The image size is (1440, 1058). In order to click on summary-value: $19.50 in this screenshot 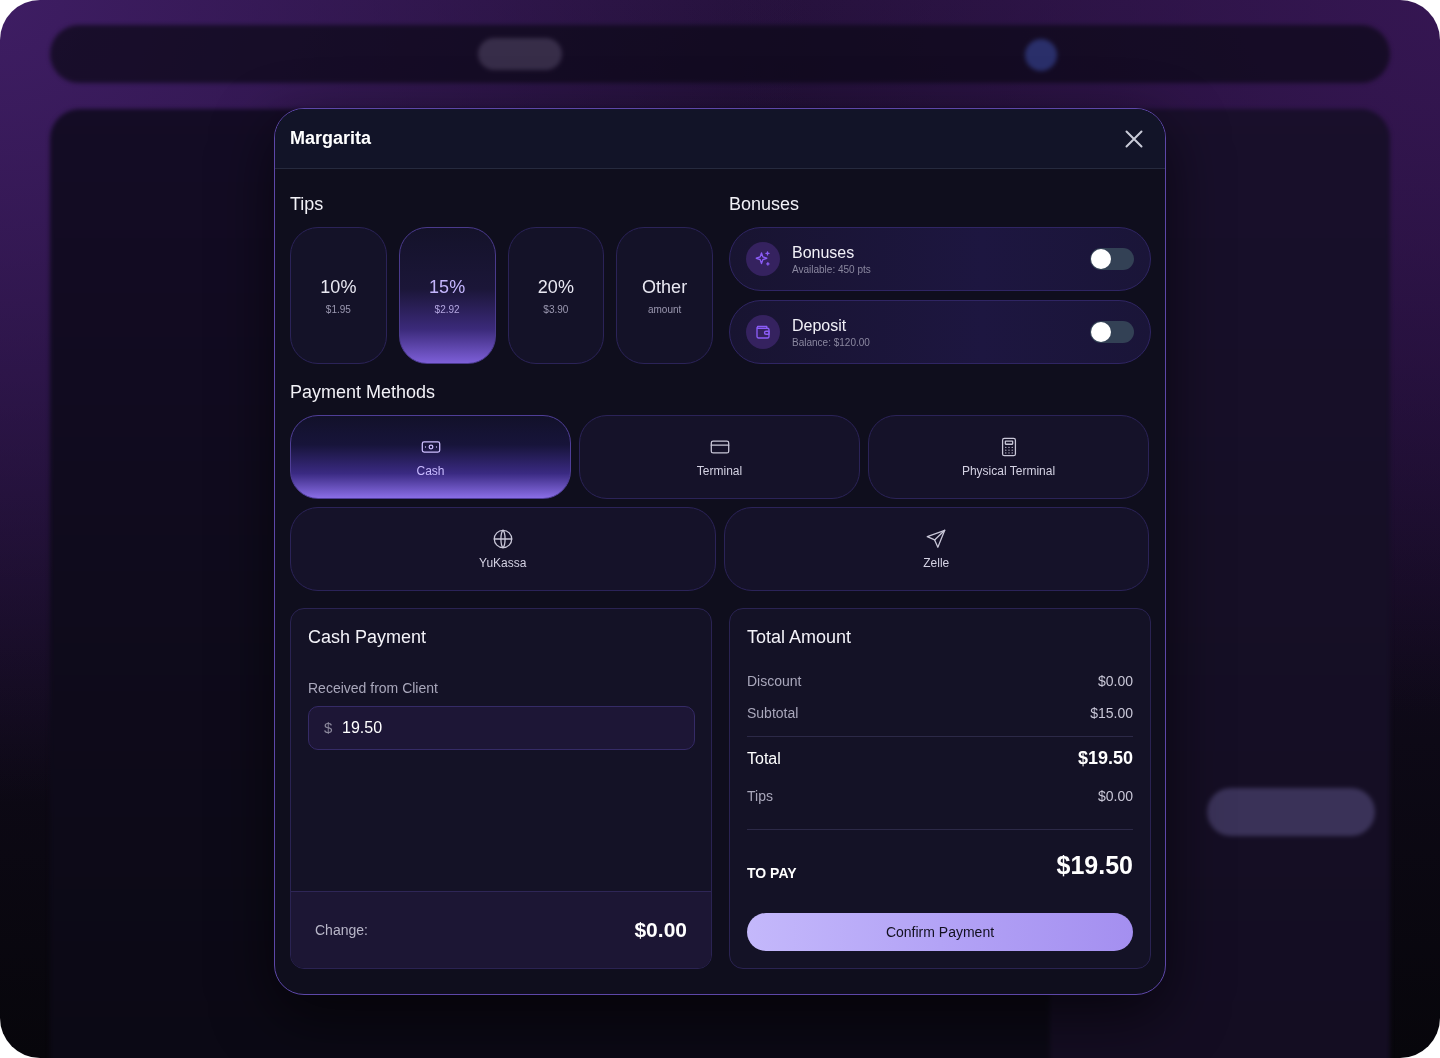, I will do `click(1105, 758)`.